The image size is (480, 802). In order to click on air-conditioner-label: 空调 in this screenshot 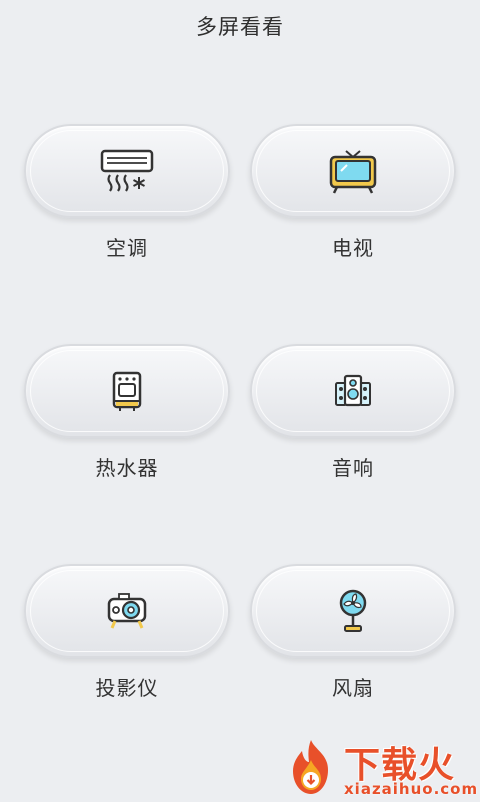, I will do `click(127, 248)`.